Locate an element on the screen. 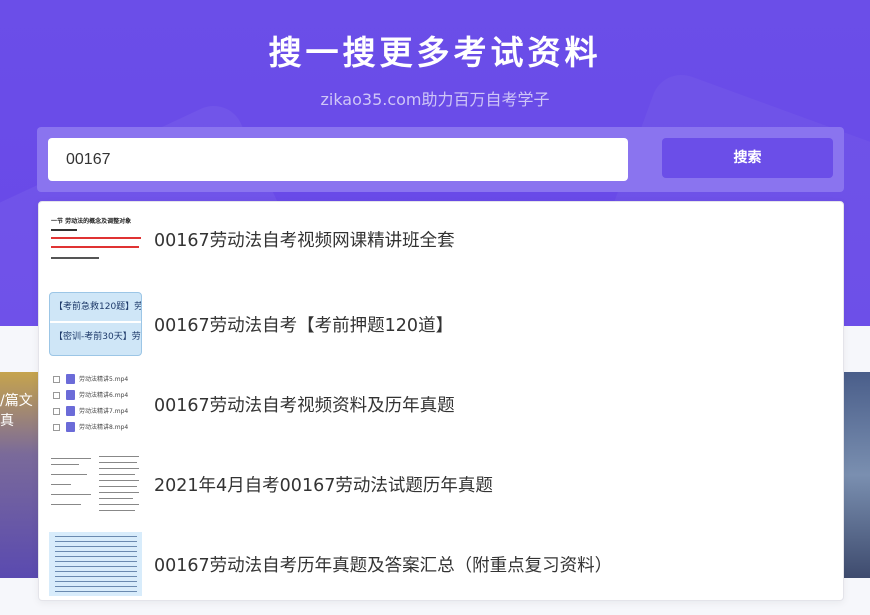  file-name: 劳动法精讲5.mp4 is located at coordinates (104, 379).